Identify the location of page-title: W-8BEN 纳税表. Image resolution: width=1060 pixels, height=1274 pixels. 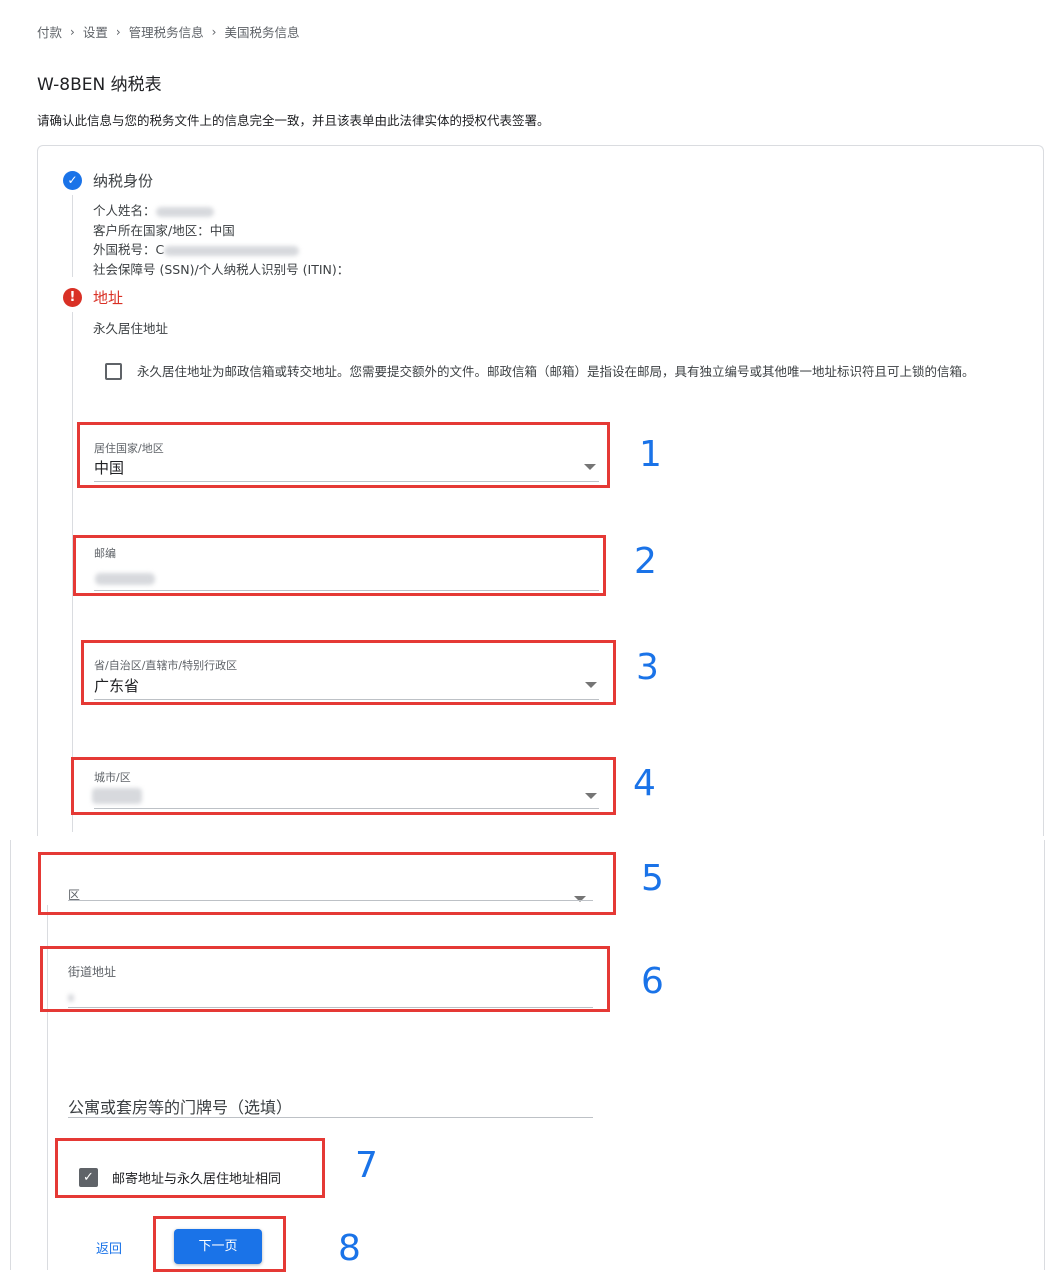
(99, 85).